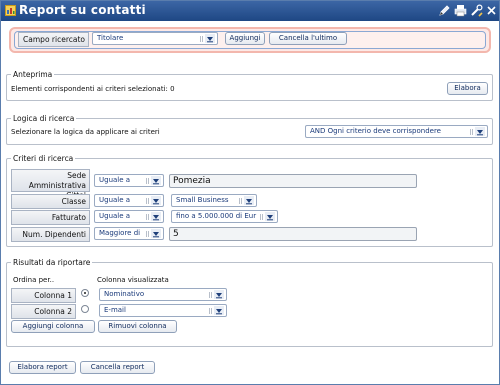 The width and height of the screenshot is (500, 385). I want to click on criteria-legend: Criteri di ricerca, so click(43, 158).